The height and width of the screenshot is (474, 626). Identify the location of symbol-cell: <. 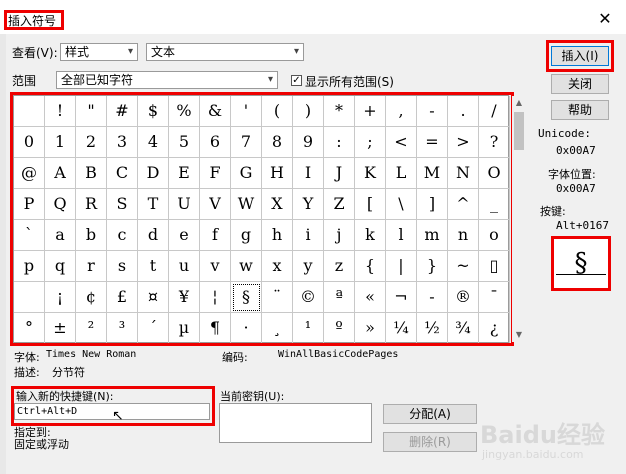
(401, 142).